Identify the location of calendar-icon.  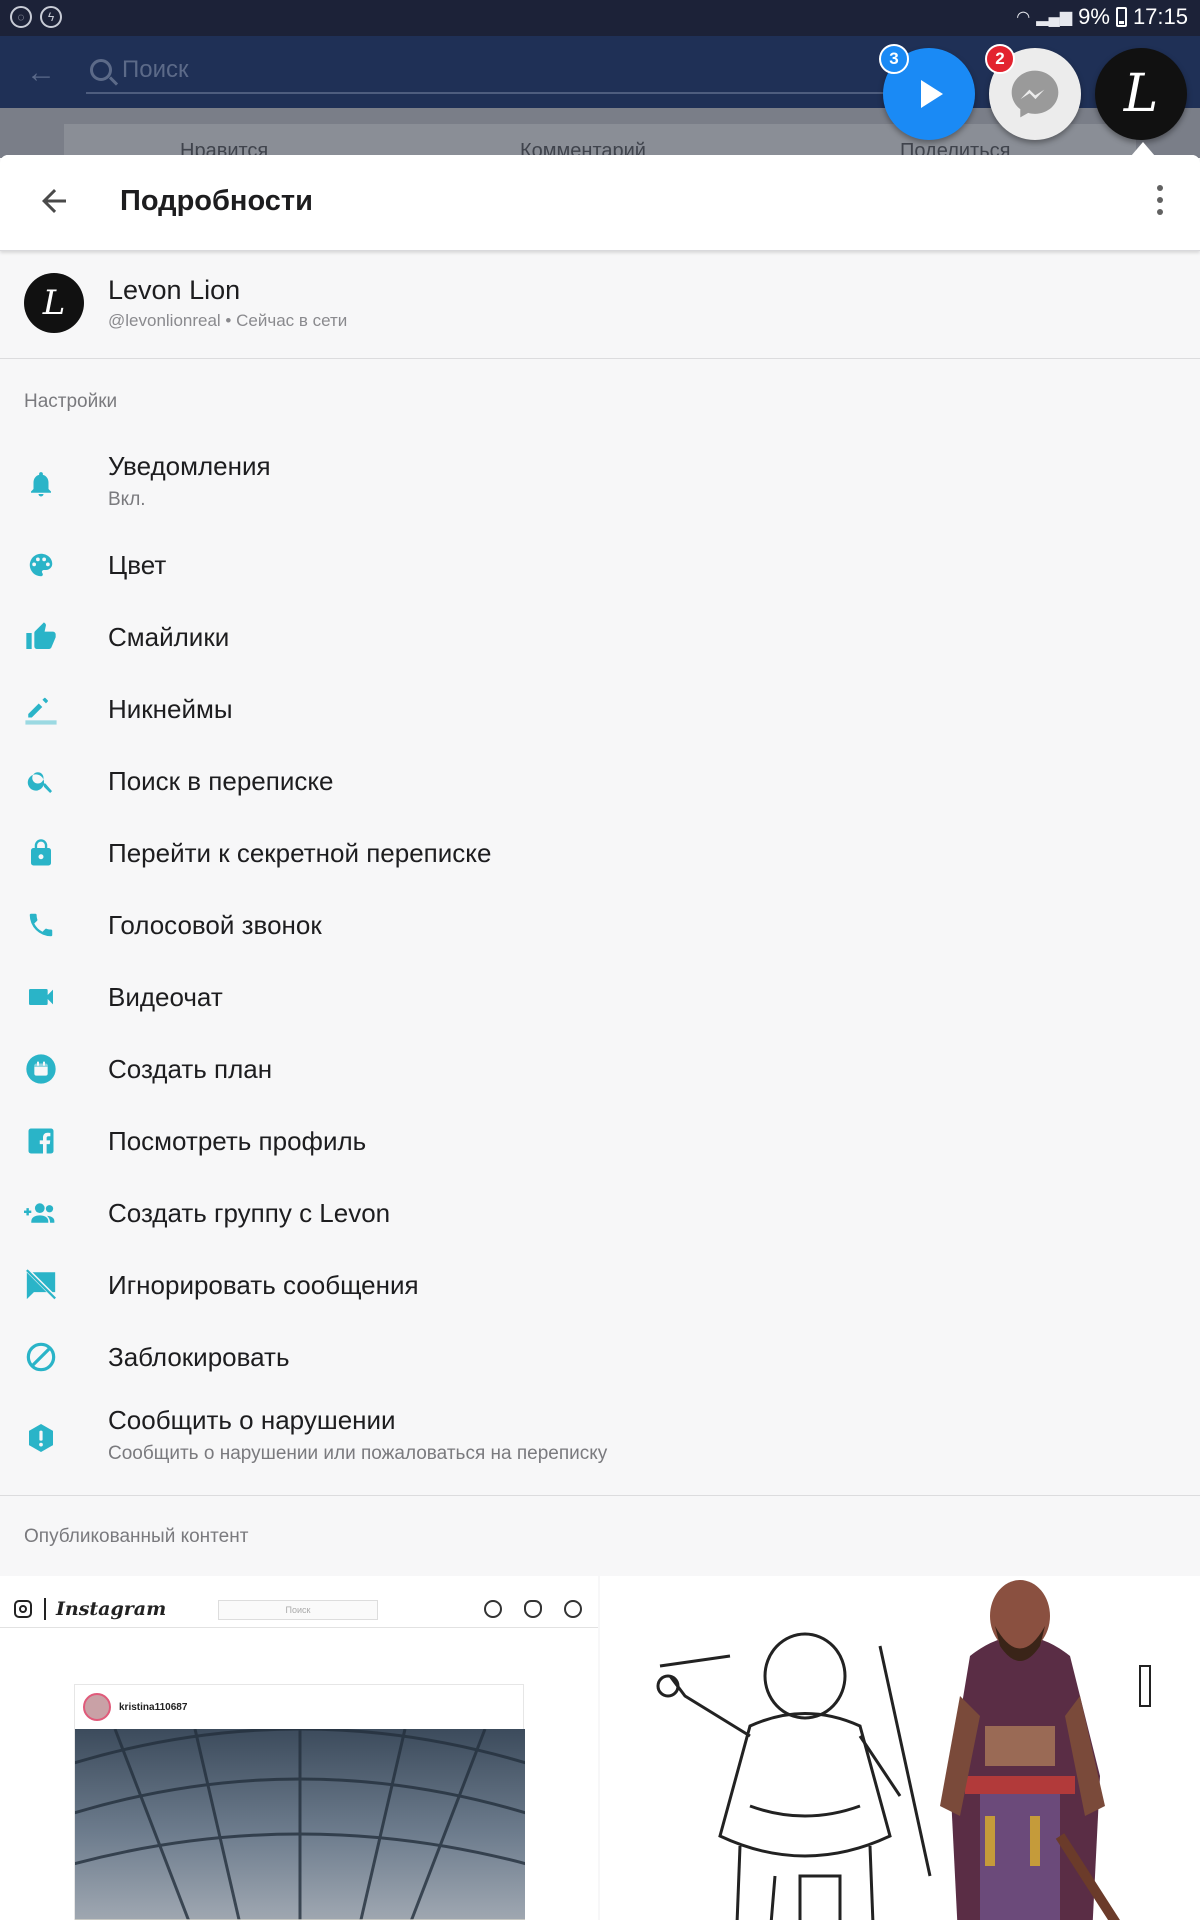
(41, 1069).